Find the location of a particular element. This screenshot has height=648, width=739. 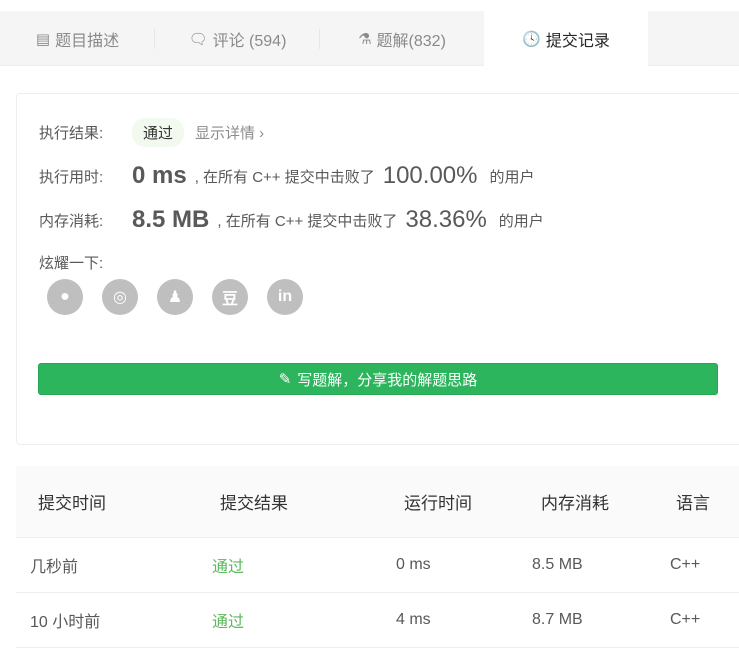

table-header: 提交时间 提交结果 运行时间 内存消耗 语言 is located at coordinates (377, 502).